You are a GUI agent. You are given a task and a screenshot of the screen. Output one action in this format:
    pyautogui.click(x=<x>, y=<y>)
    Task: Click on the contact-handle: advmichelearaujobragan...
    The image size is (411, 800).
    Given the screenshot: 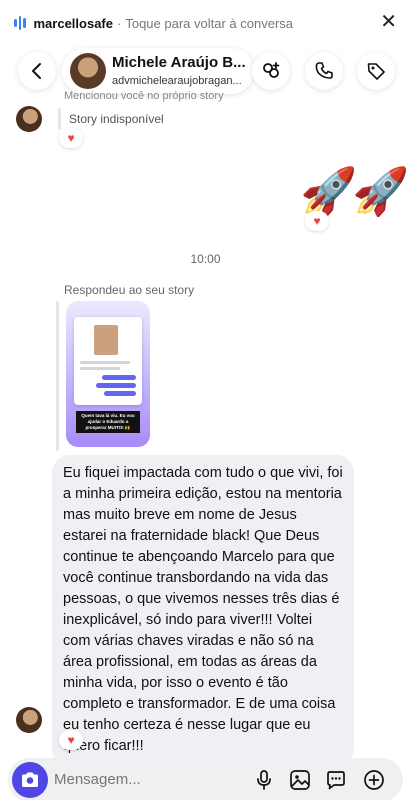 What is the action you would take?
    pyautogui.click(x=177, y=81)
    